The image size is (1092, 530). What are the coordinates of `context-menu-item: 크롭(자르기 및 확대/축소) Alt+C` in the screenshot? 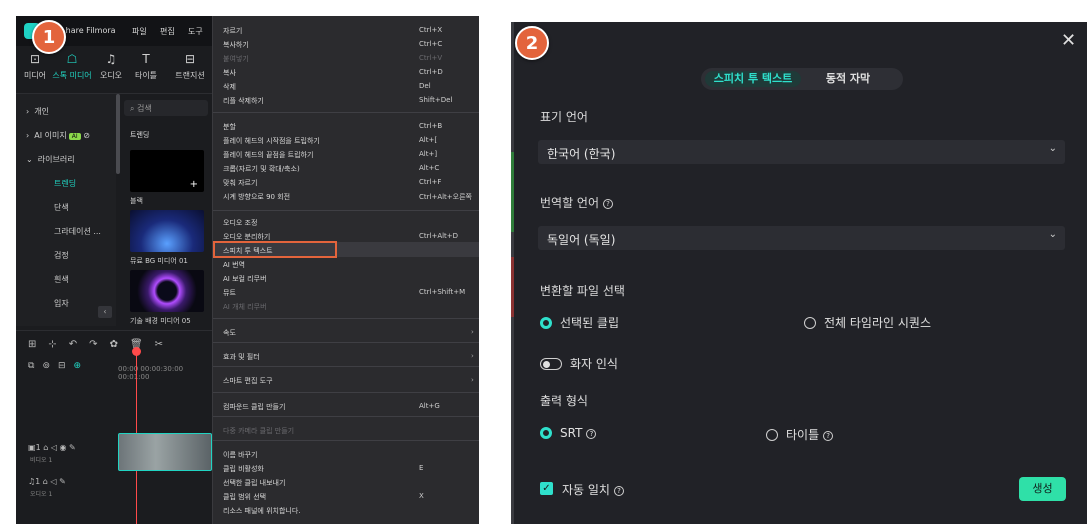 It's located at (348, 169).